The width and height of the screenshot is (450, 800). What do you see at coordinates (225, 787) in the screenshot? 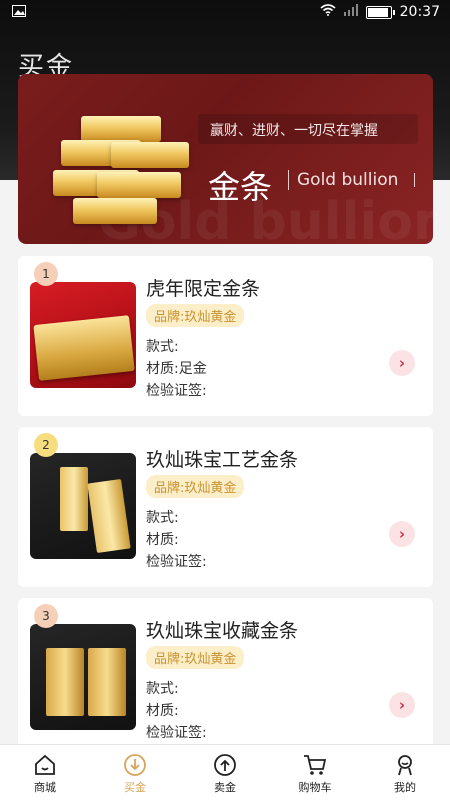
I see `tab-label: 卖金` at bounding box center [225, 787].